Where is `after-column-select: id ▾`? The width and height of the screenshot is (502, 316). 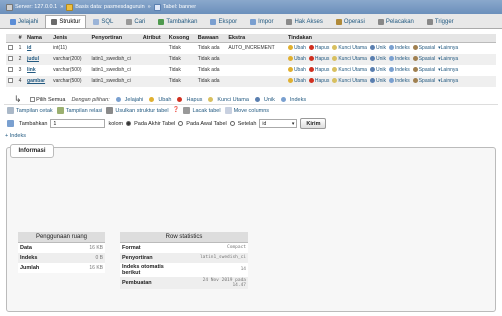 after-column-select: id ▾ is located at coordinates (278, 123).